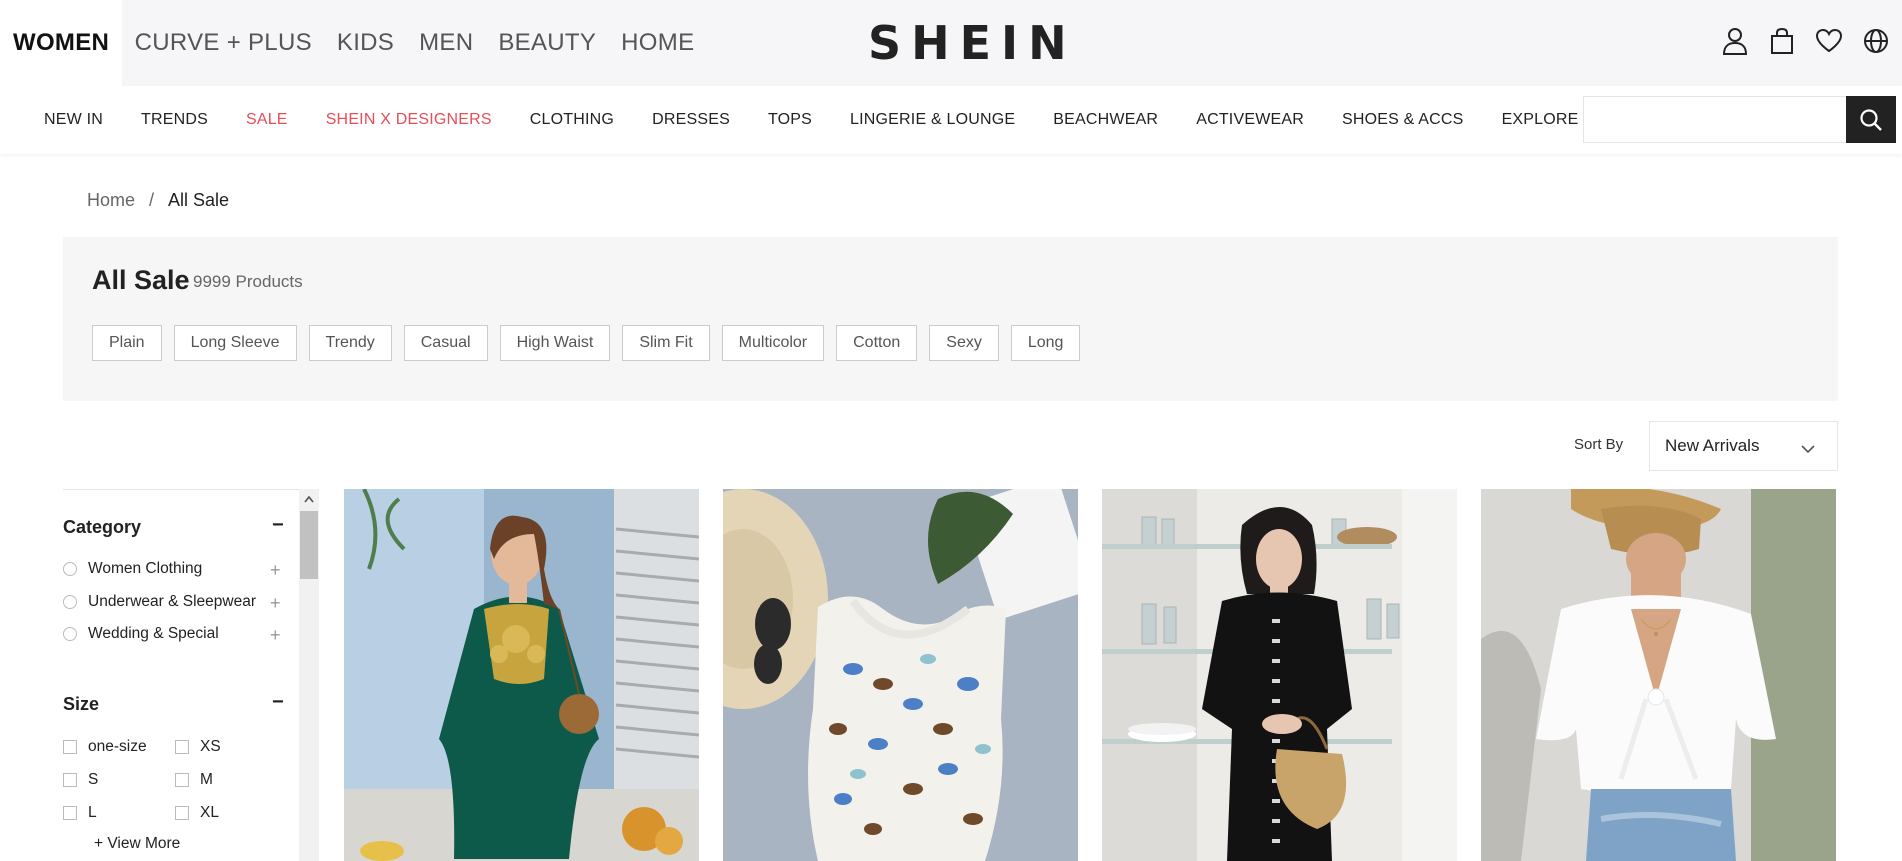  What do you see at coordinates (1250, 120) in the screenshot?
I see `nav-activewear: ACTIVEWEAR` at bounding box center [1250, 120].